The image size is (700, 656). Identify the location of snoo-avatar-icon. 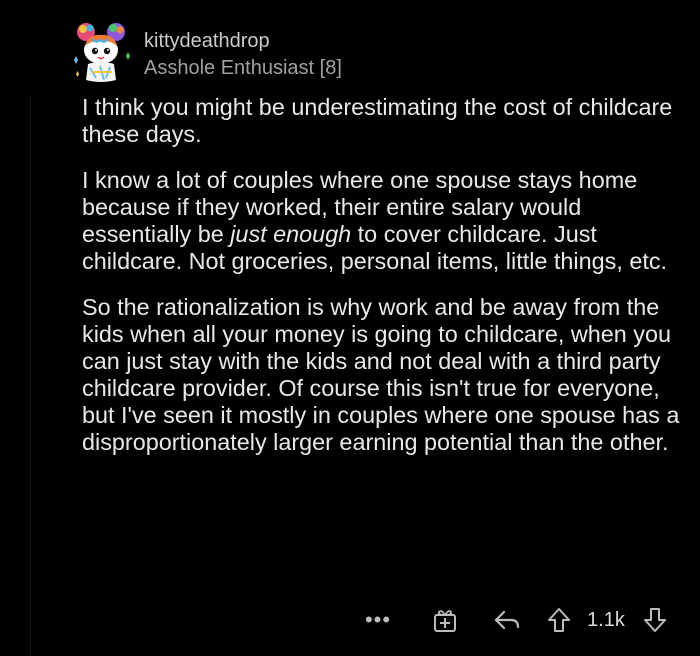
(101, 53).